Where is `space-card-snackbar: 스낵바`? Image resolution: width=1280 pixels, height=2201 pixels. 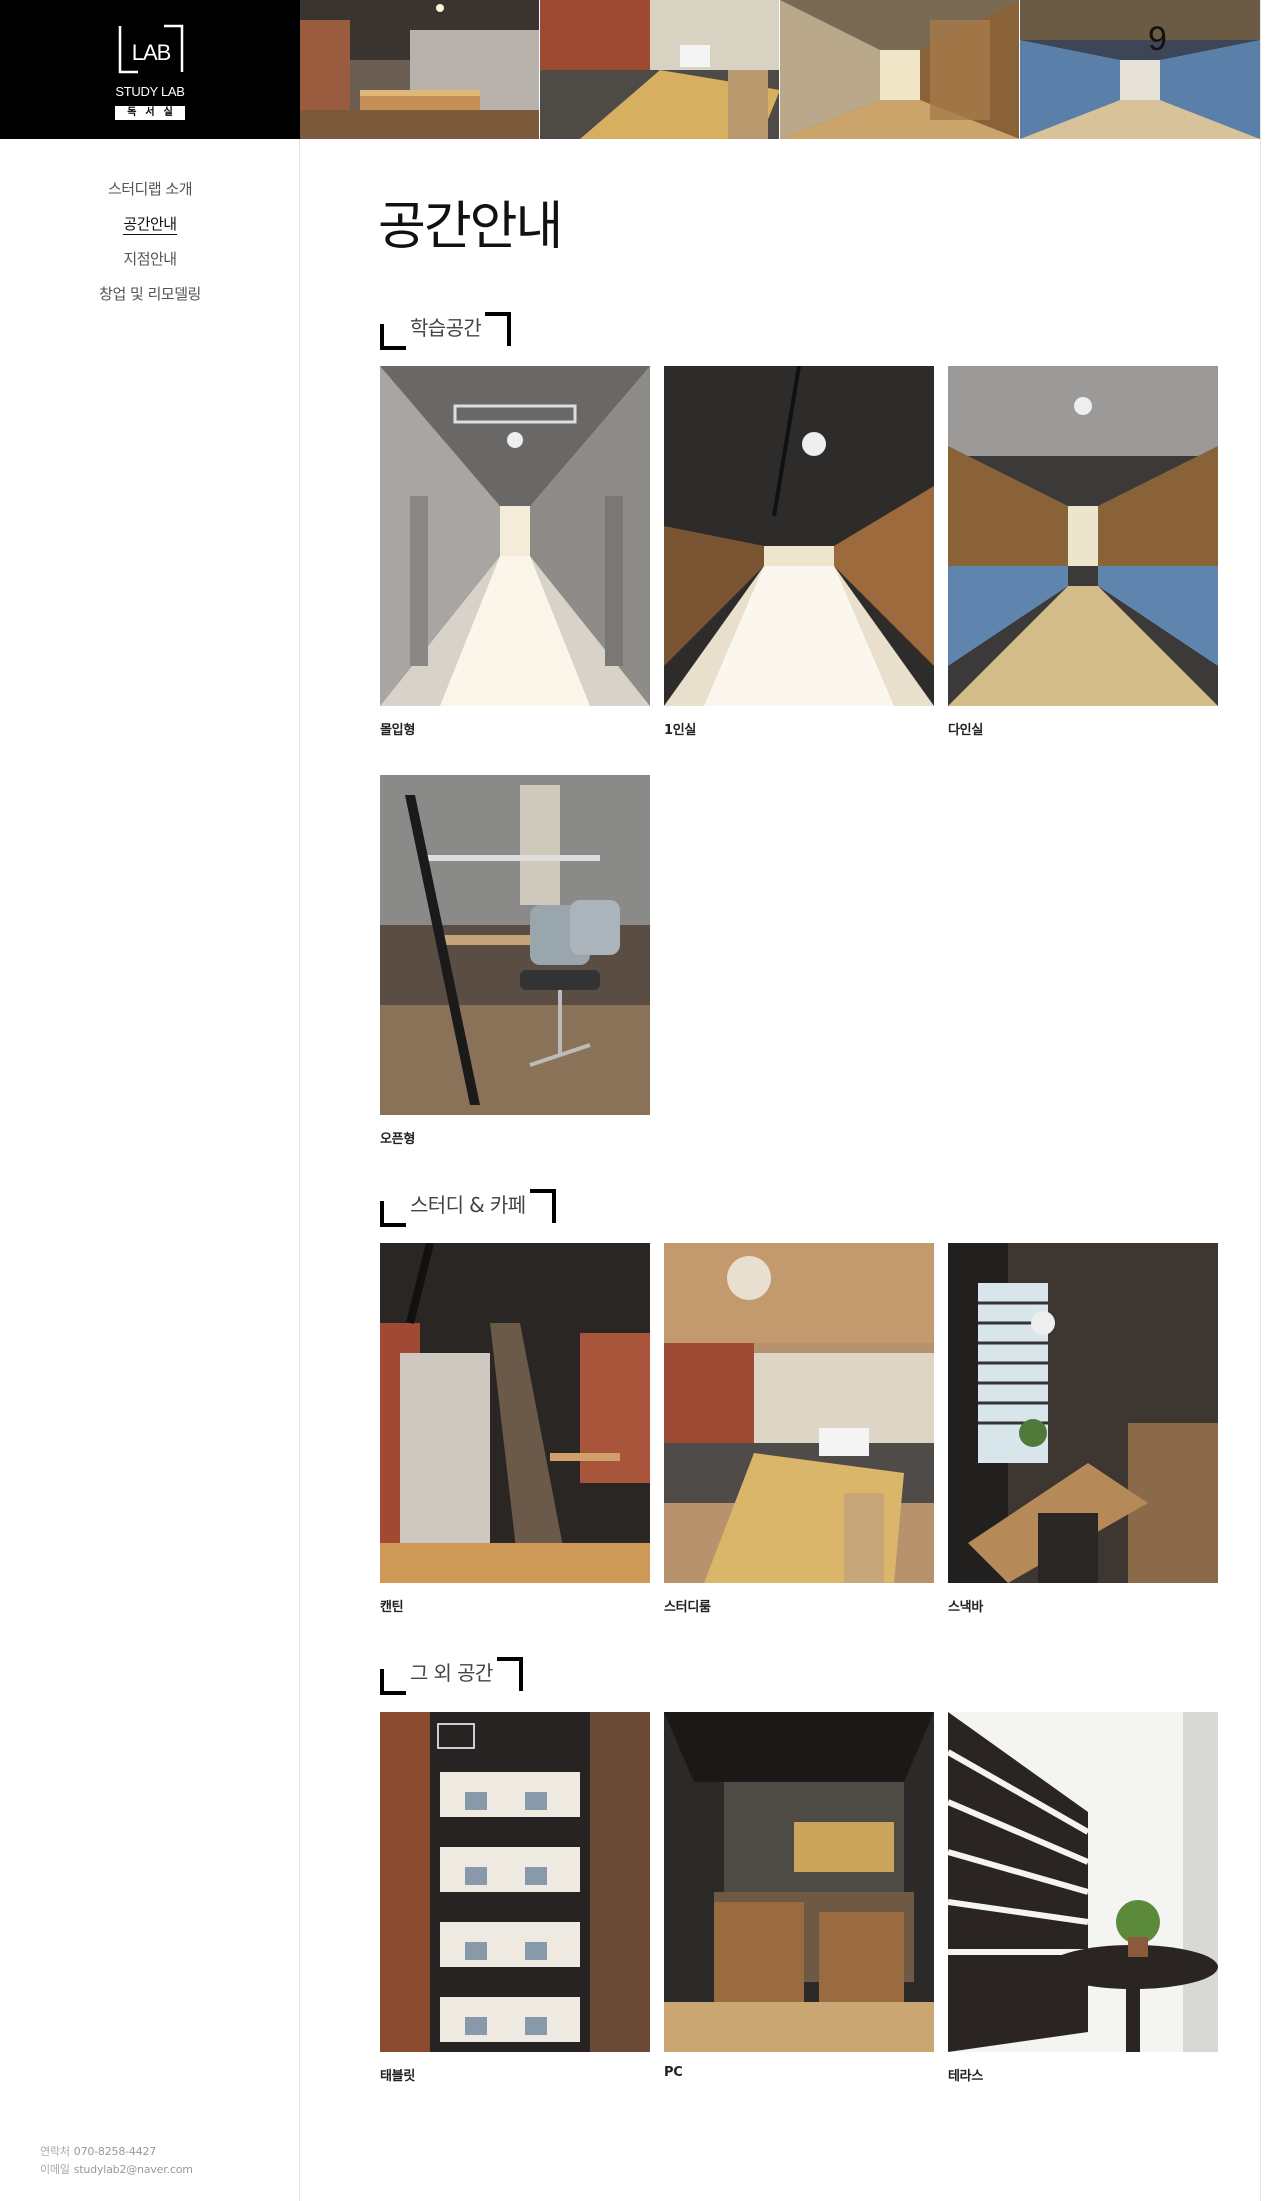 space-card-snackbar: 스낵바 is located at coordinates (1083, 1429).